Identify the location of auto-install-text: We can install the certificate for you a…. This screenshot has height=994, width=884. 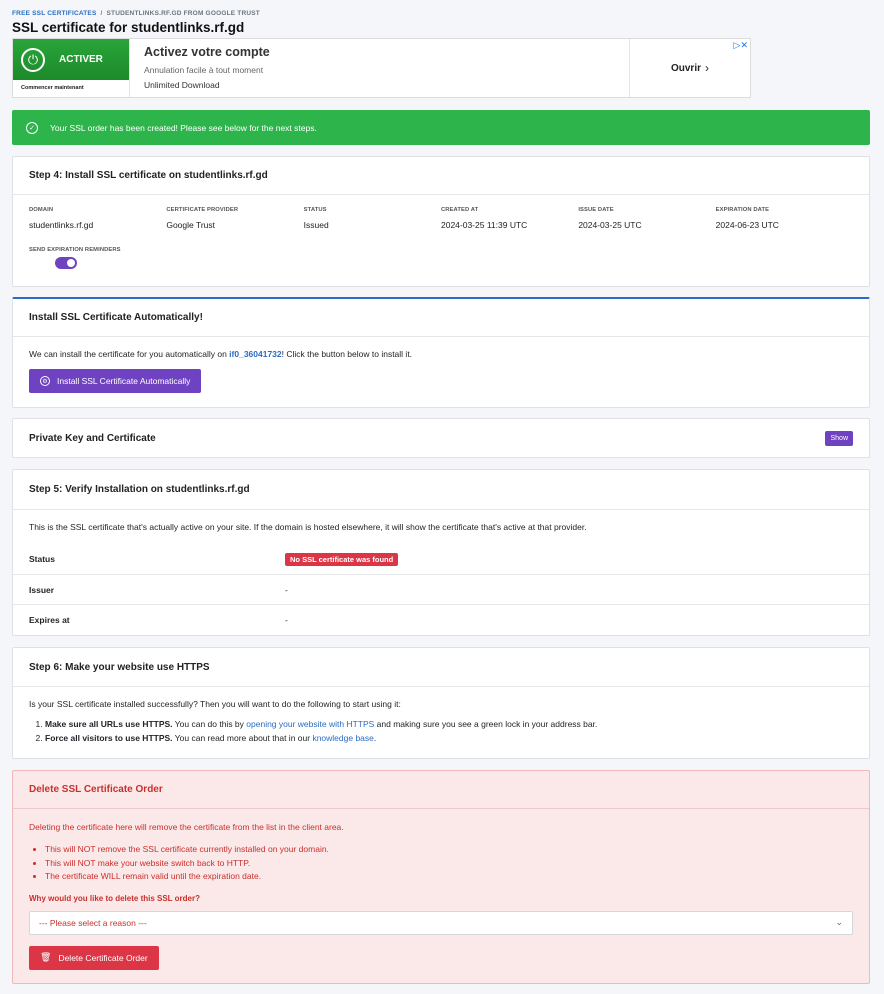
(441, 354).